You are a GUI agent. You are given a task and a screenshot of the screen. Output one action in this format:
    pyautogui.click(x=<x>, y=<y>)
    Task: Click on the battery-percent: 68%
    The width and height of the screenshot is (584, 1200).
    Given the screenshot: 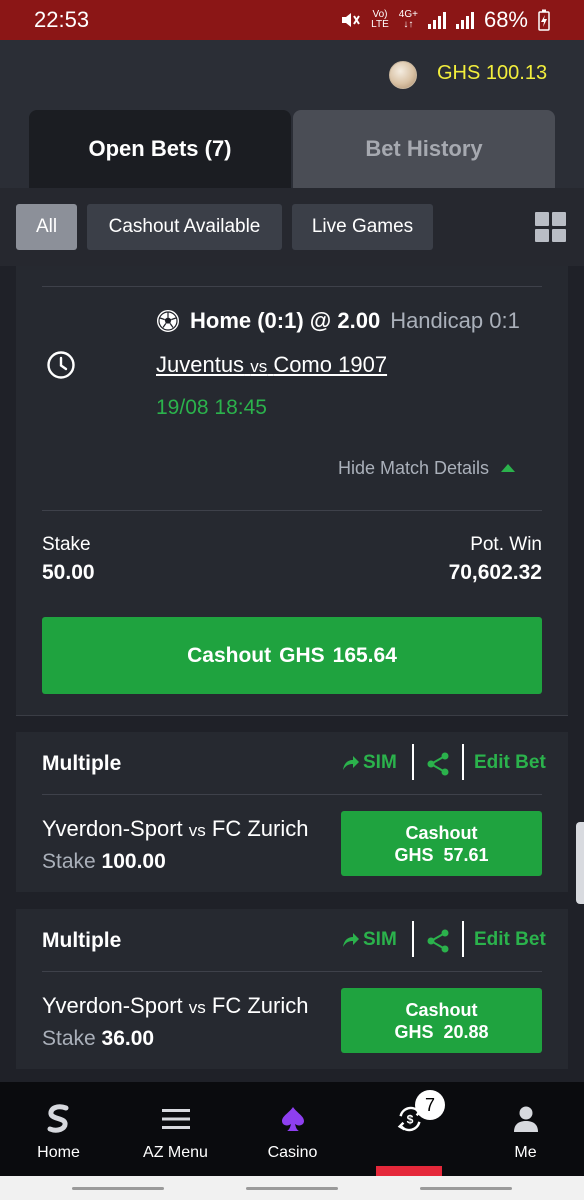 What is the action you would take?
    pyautogui.click(x=505, y=19)
    